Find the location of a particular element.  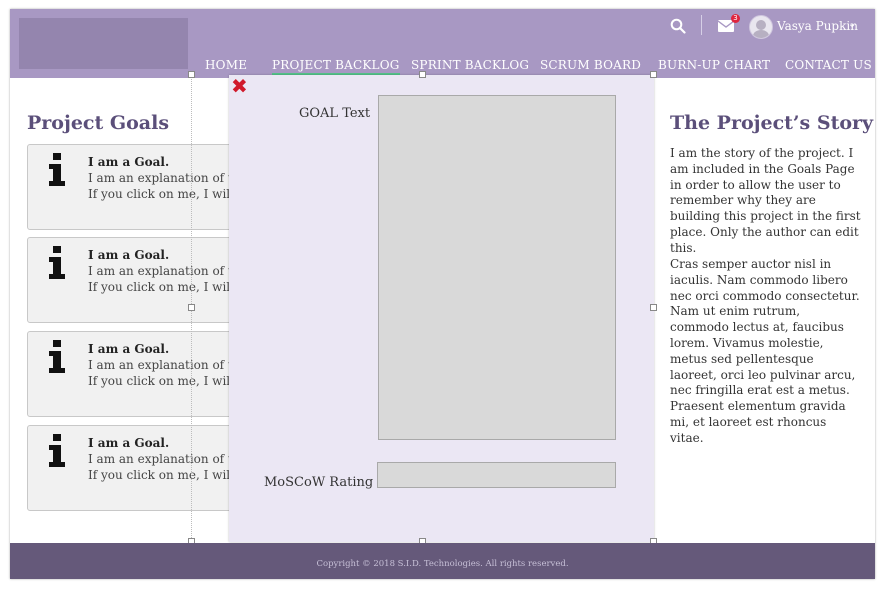

close-icon: ✖ is located at coordinates (239, 86).